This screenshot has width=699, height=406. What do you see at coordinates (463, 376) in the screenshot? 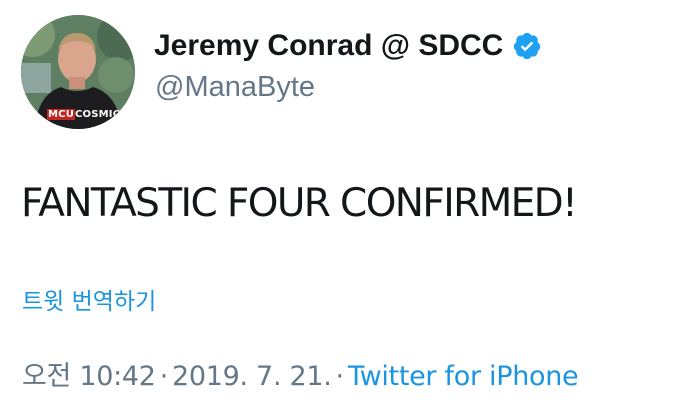
I see `tweet-source-link: Twitter for iPhone` at bounding box center [463, 376].